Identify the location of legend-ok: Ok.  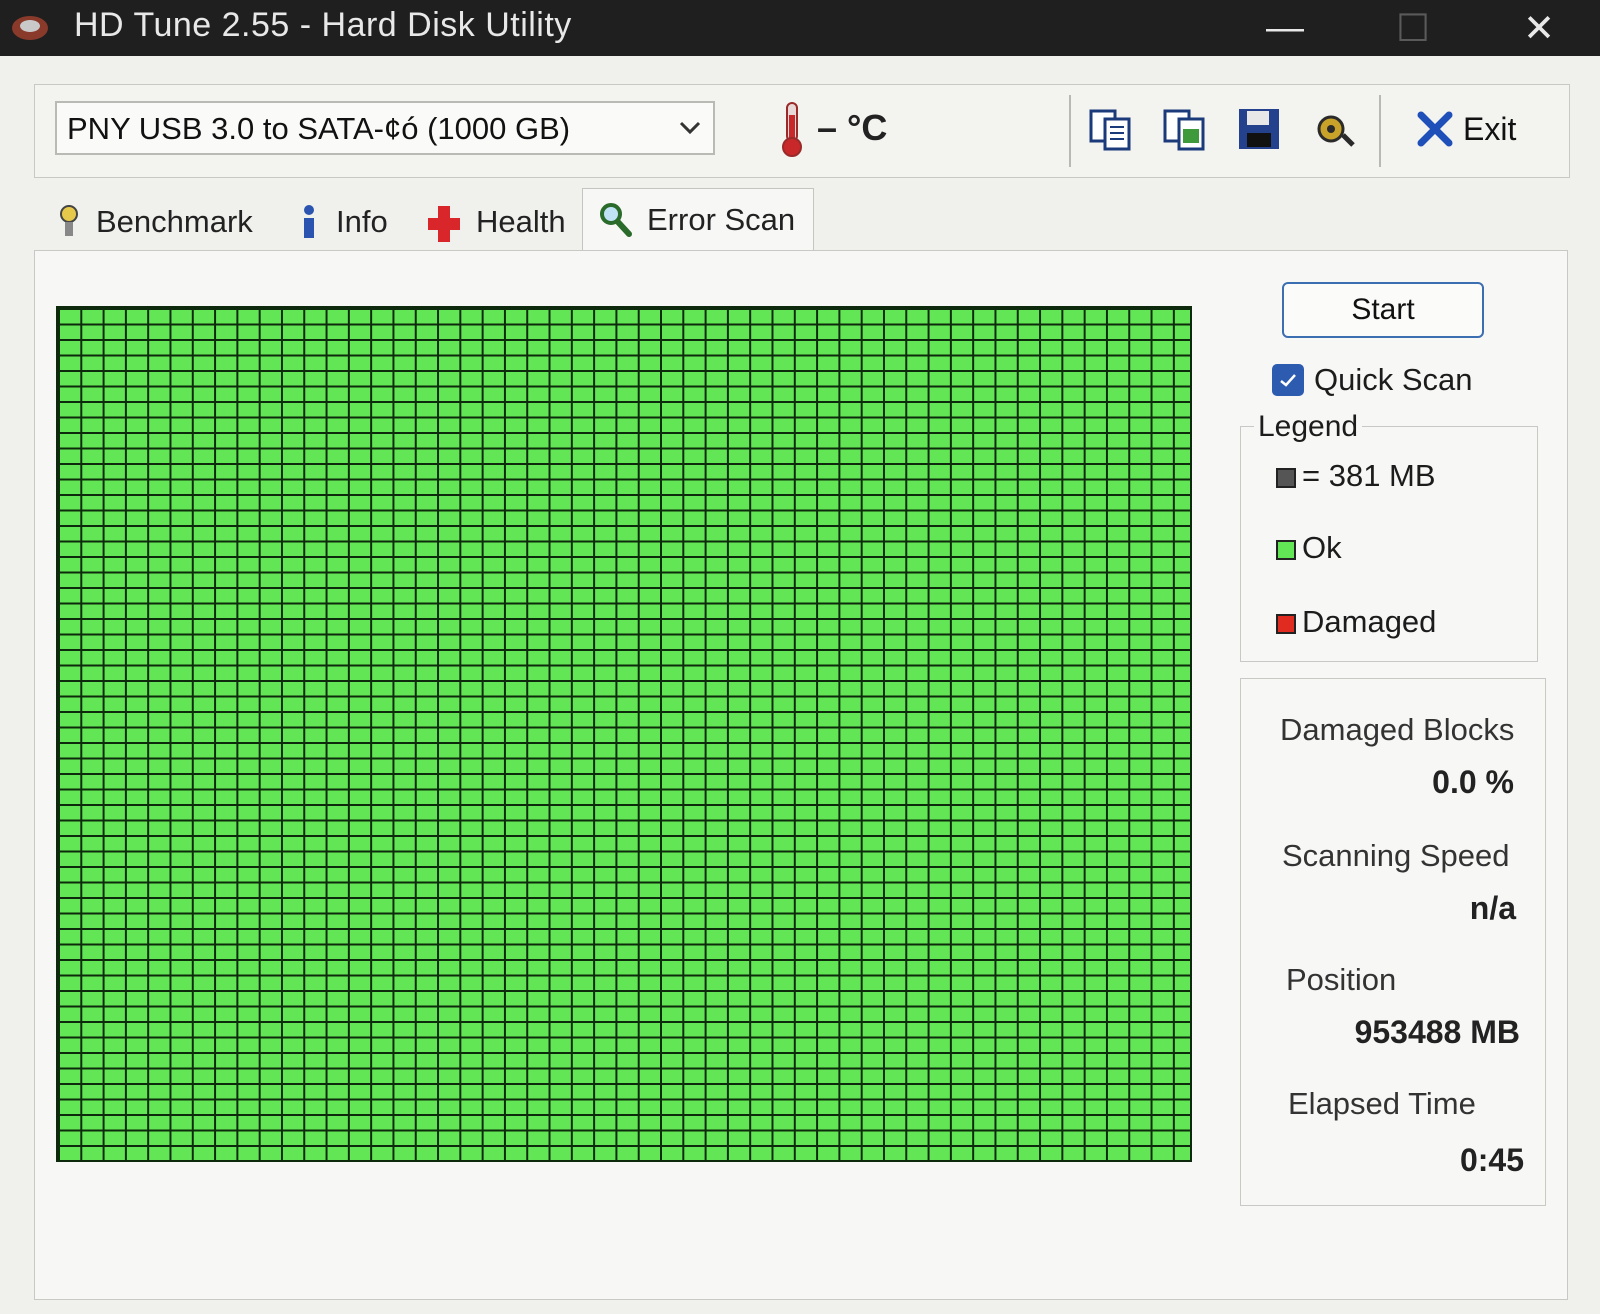
(1309, 548).